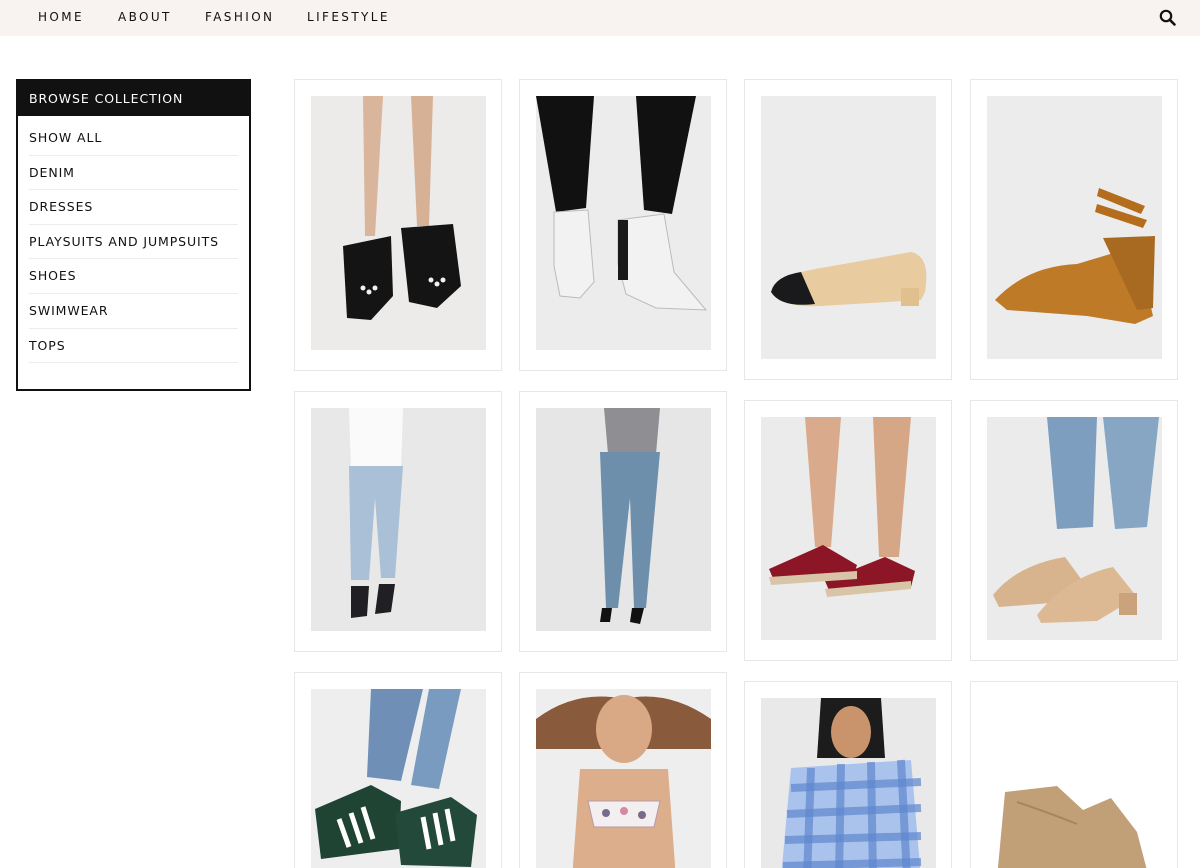 The width and height of the screenshot is (1200, 868). I want to click on product-image-sneakers, so click(398, 778).